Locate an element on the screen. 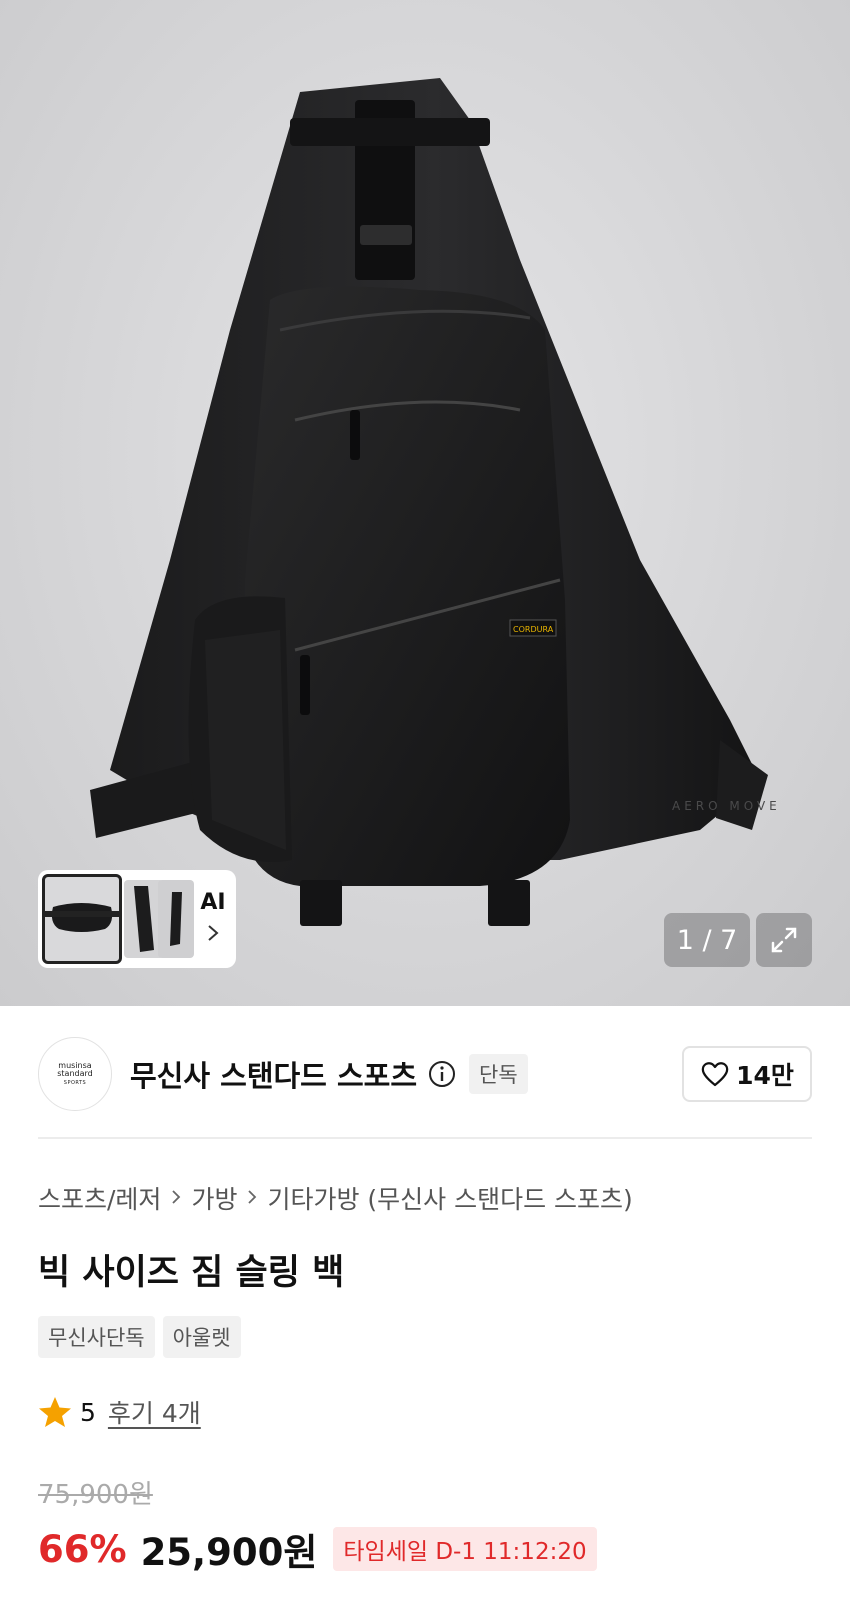  ai-recommend-button: AI is located at coordinates (213, 919).